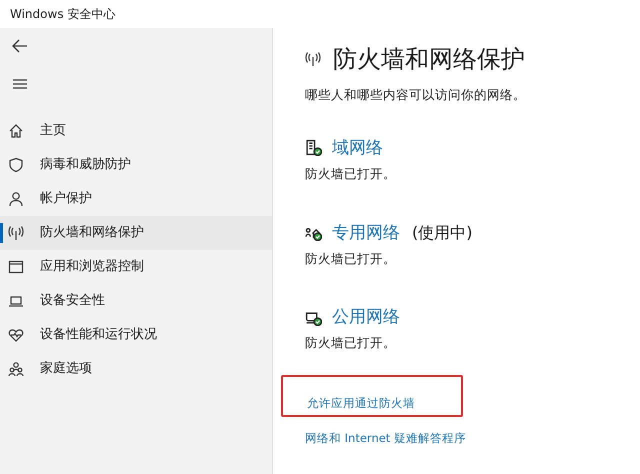  What do you see at coordinates (442, 233) in the screenshot?
I see `in-use-note: (使用中)` at bounding box center [442, 233].